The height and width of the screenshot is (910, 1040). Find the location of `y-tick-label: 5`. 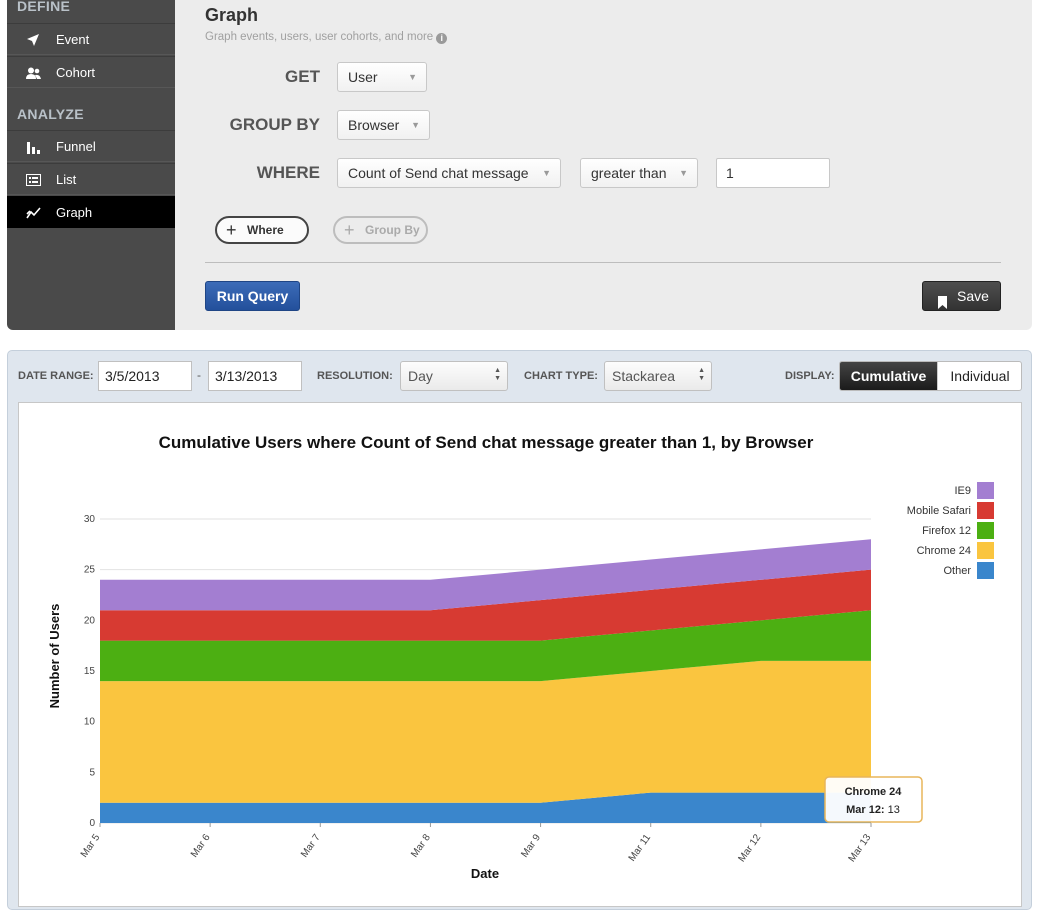

y-tick-label: 5 is located at coordinates (92, 772).